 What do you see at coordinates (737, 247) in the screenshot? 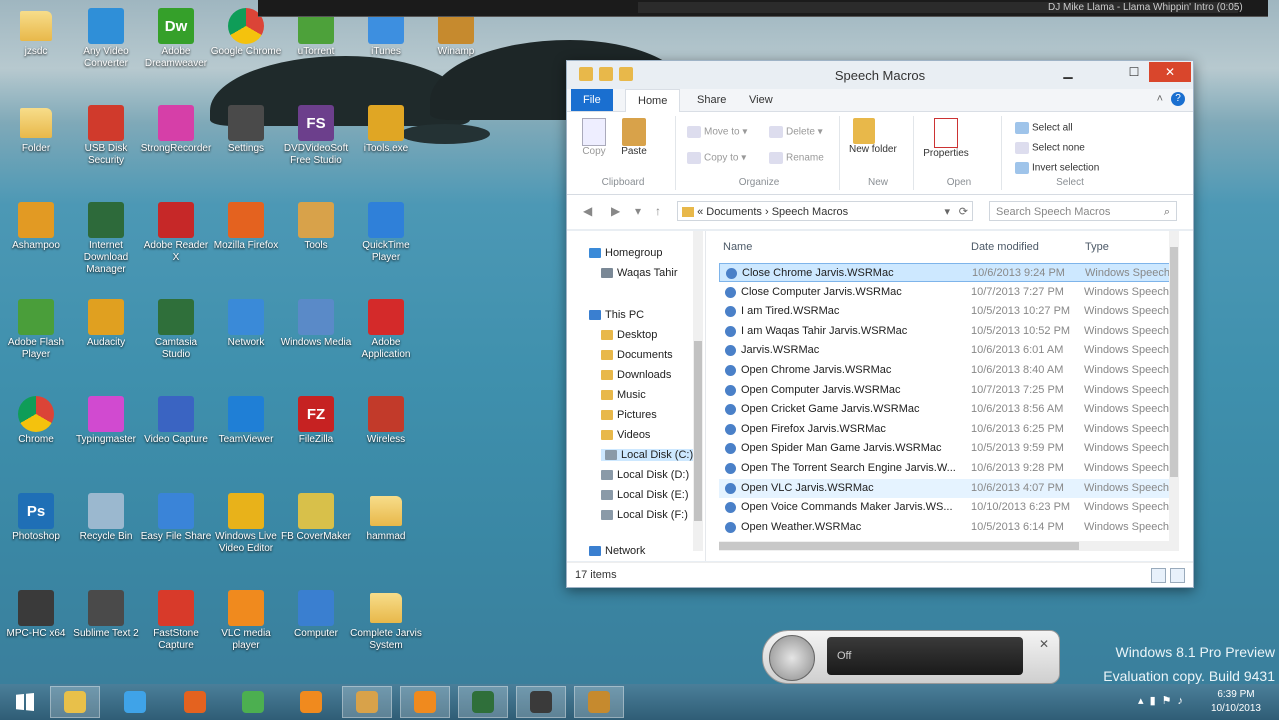
I see `column-name: Name` at bounding box center [737, 247].